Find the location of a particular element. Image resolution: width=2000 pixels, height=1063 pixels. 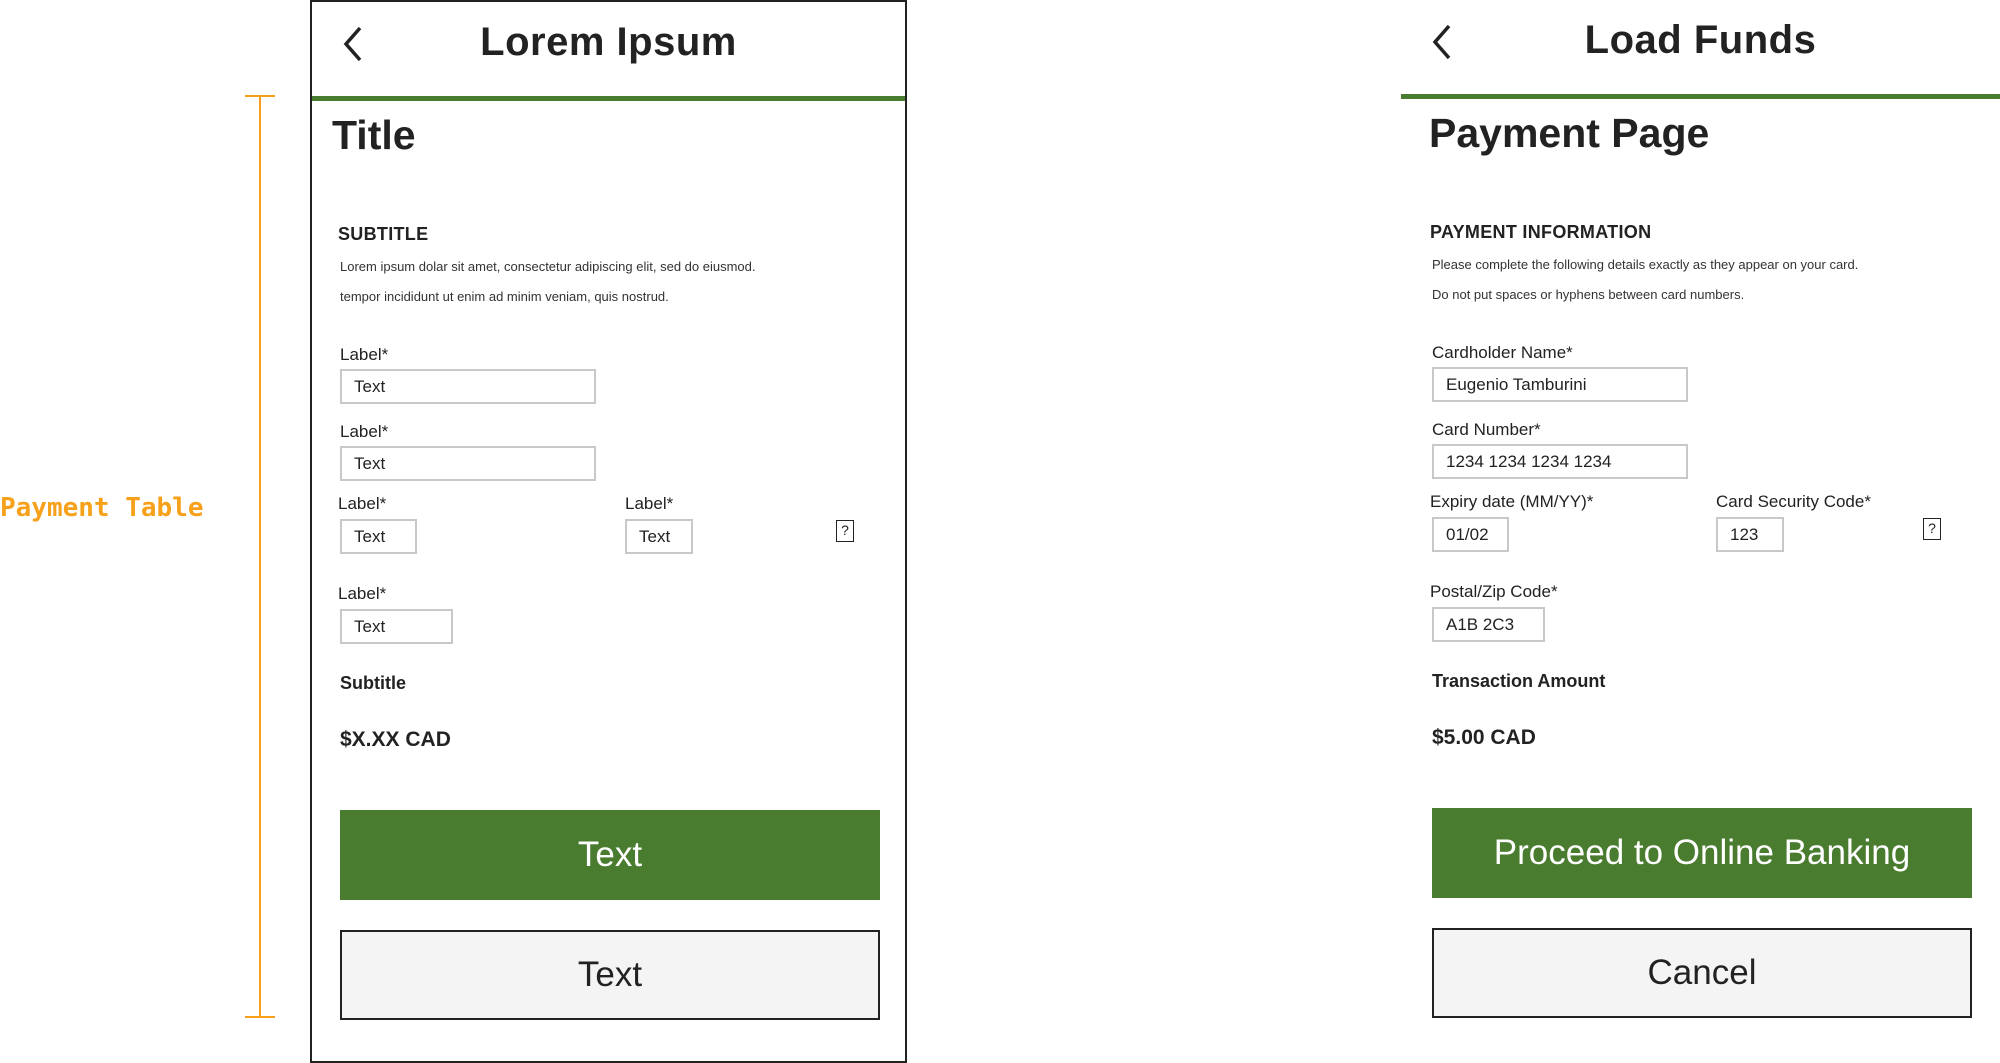

page-title: Payment Page is located at coordinates (1569, 133).